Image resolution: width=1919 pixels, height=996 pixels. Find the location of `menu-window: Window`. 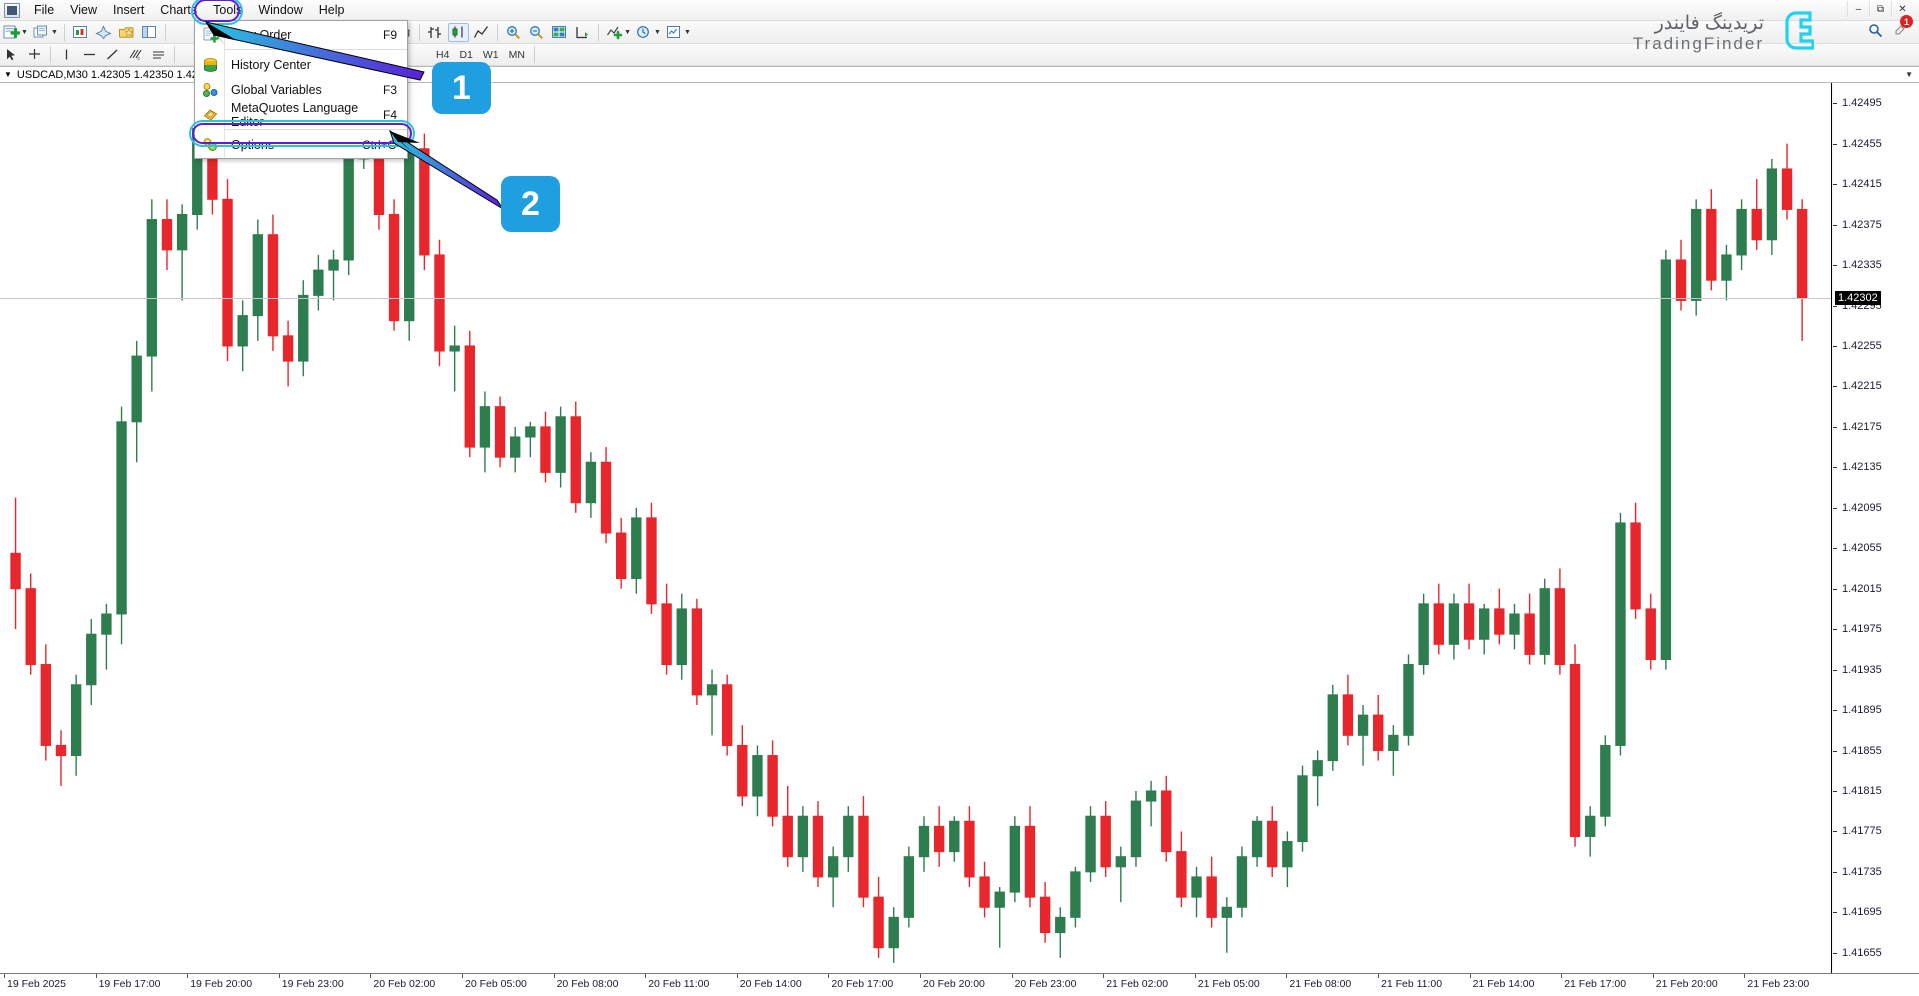

menu-window: Window is located at coordinates (280, 10).